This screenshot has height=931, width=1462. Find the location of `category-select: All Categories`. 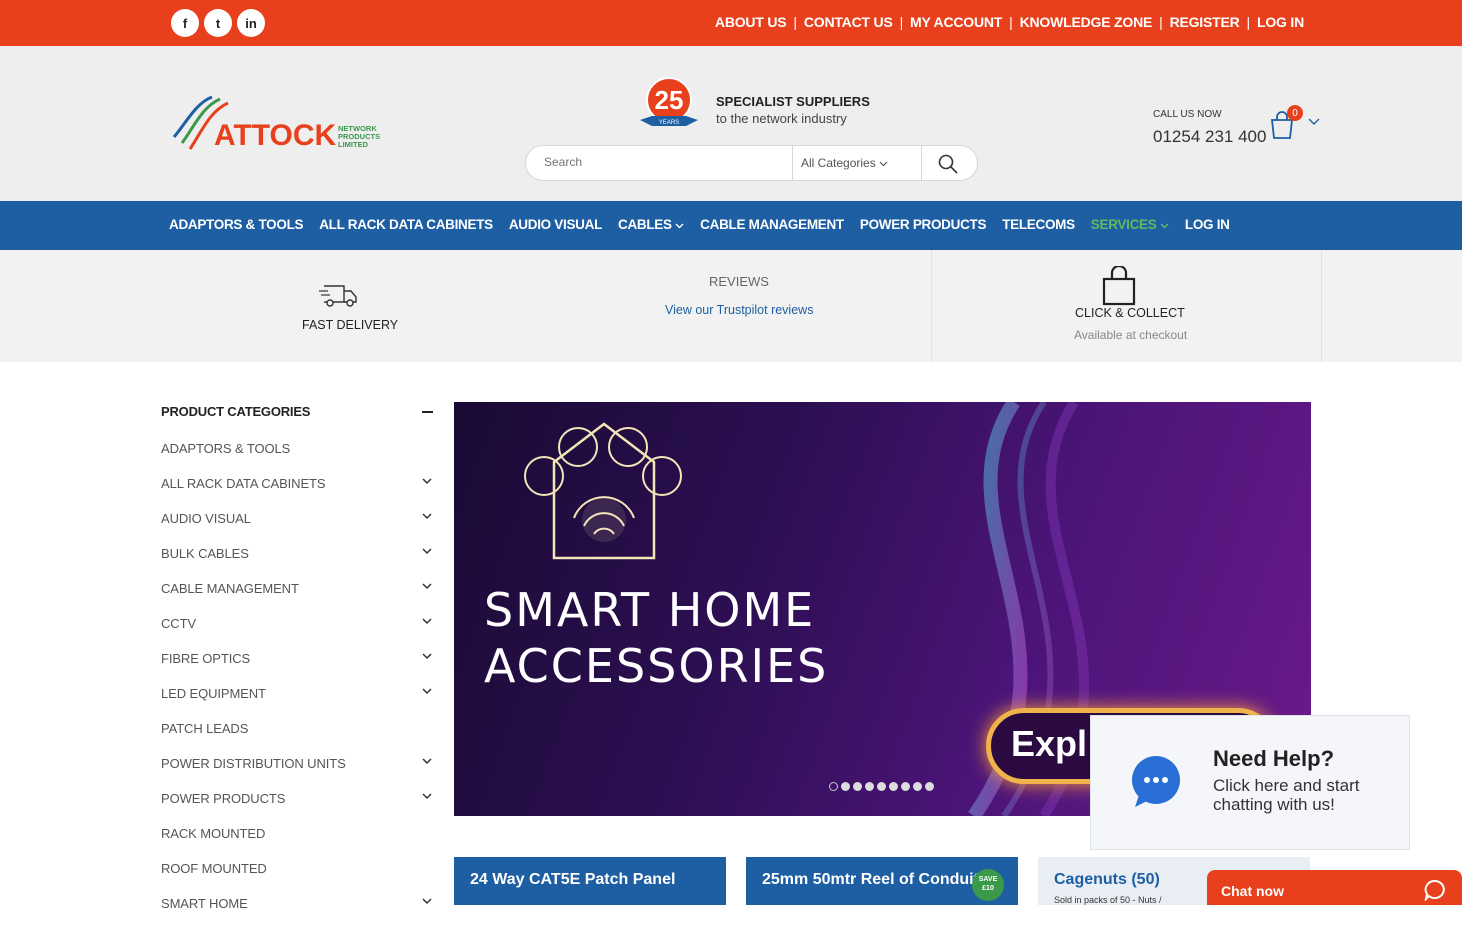

category-select: All Categories is located at coordinates (857, 163).